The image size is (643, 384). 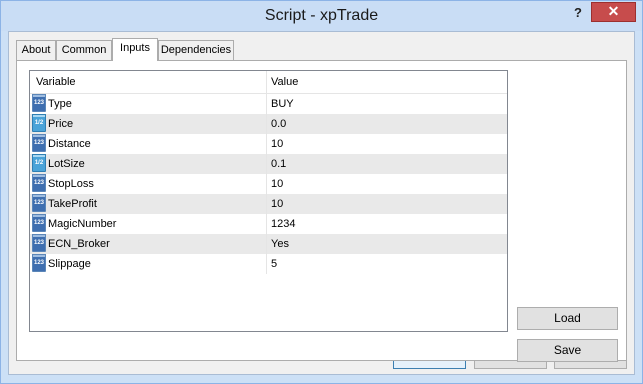 What do you see at coordinates (69, 144) in the screenshot?
I see `variable-name: Distance` at bounding box center [69, 144].